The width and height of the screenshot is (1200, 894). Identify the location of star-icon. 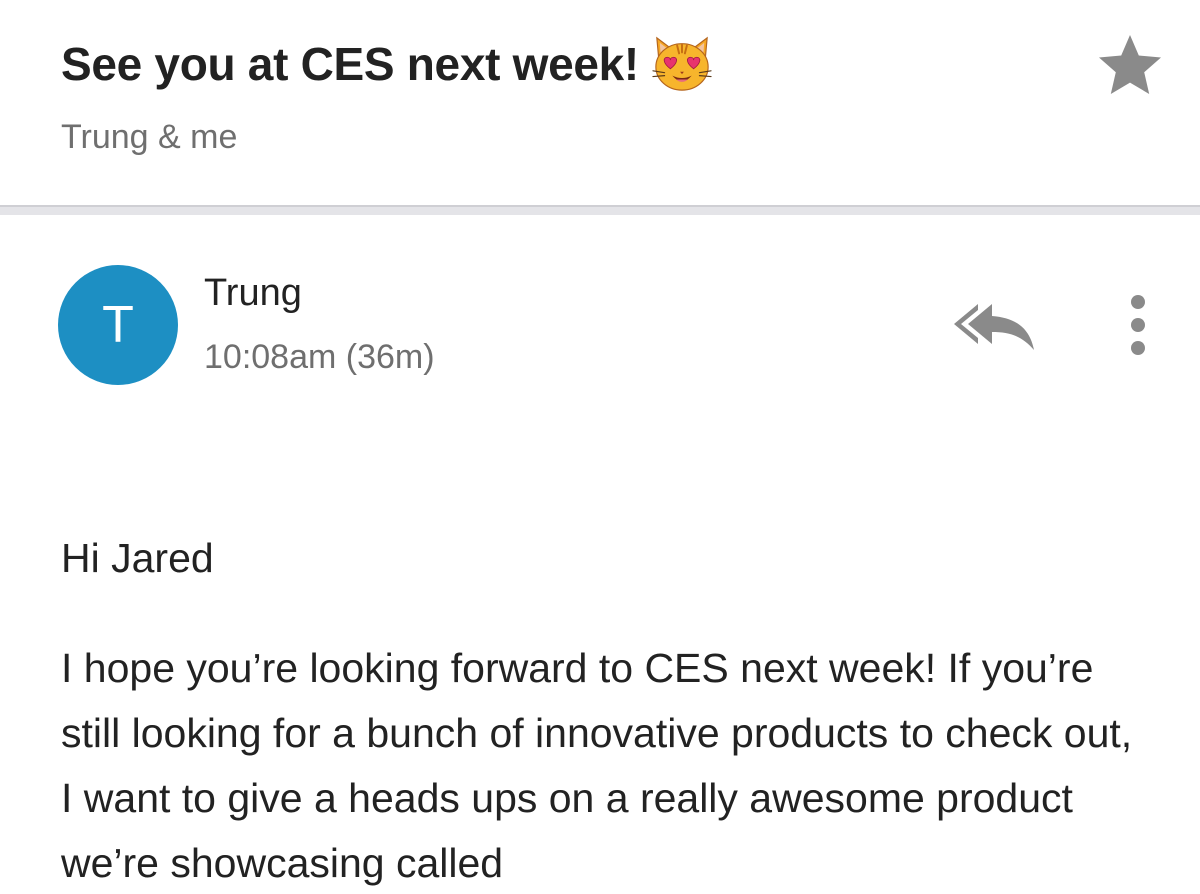
(1130, 65).